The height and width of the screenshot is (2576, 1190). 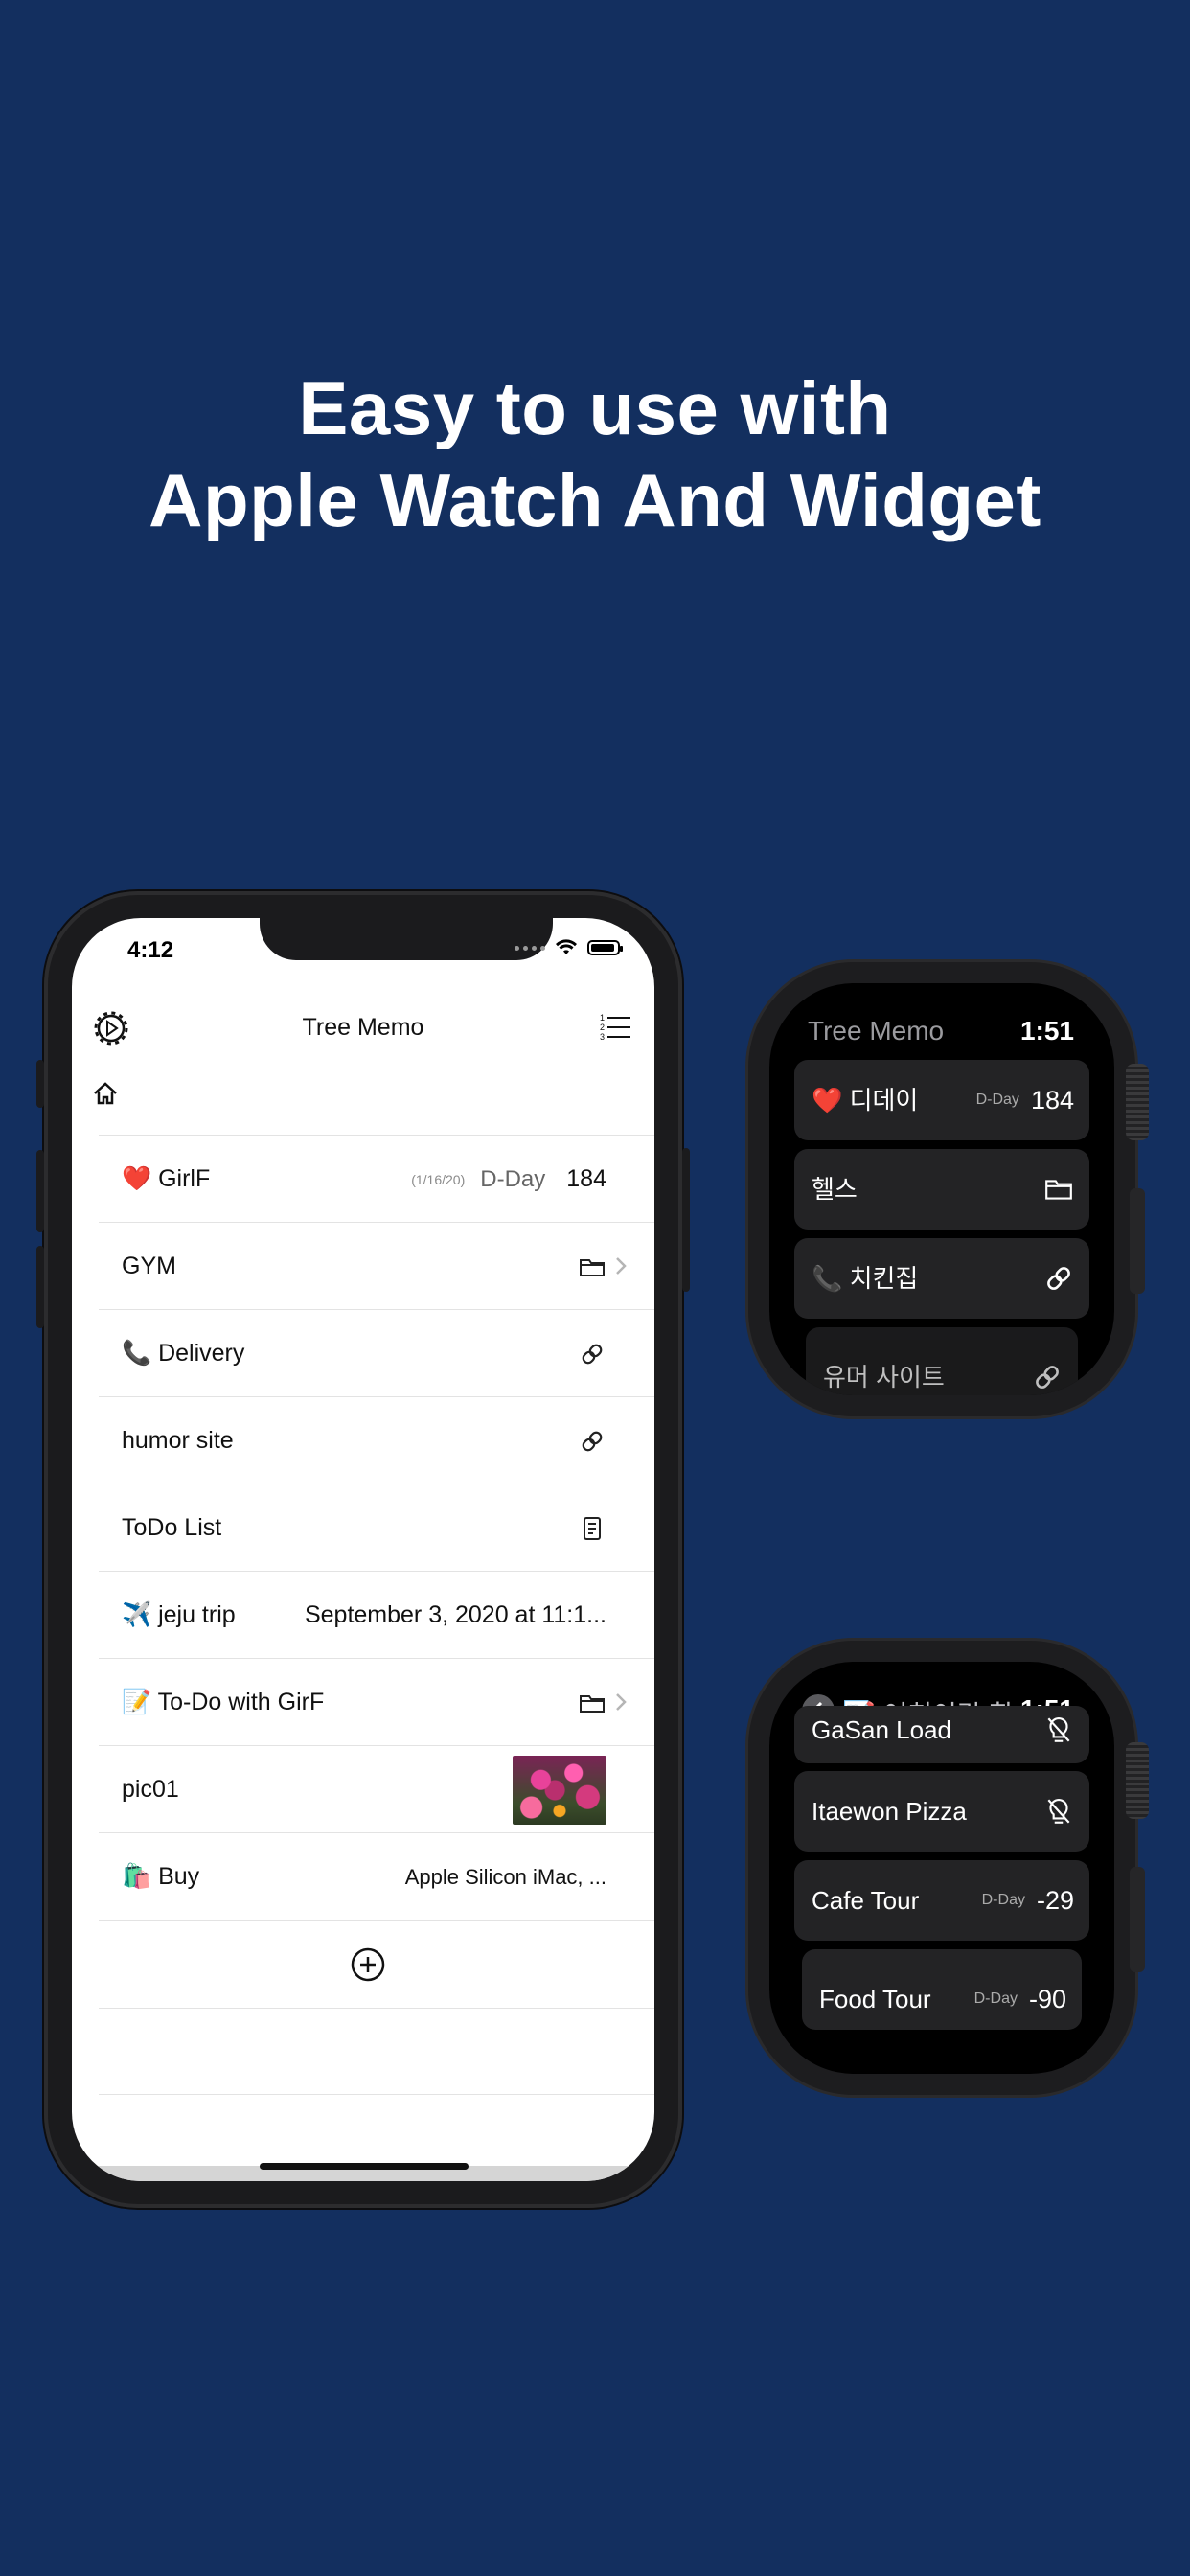 I want to click on list-item: humor site, so click(x=377, y=1440).